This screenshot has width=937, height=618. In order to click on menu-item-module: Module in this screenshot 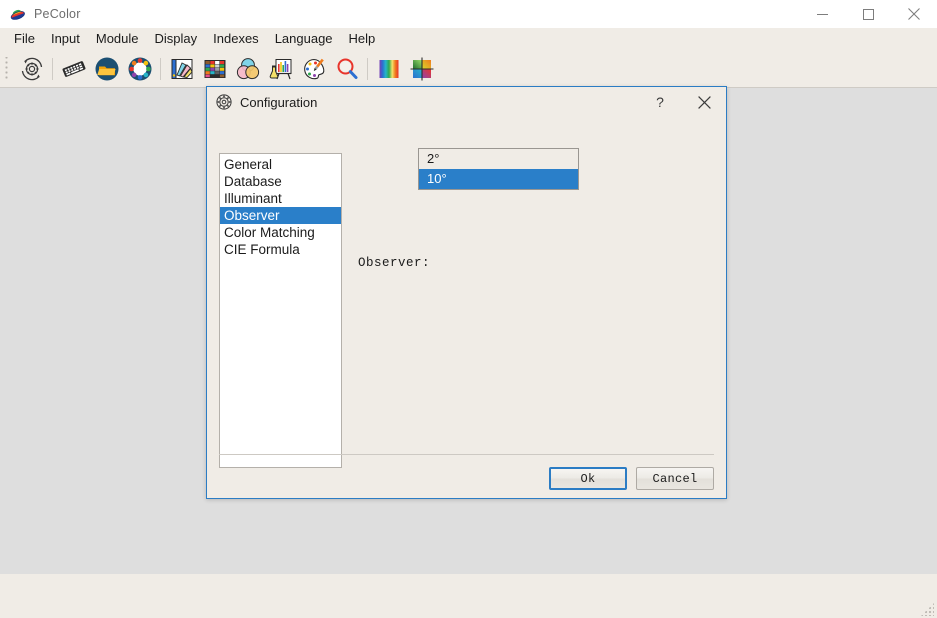, I will do `click(117, 39)`.